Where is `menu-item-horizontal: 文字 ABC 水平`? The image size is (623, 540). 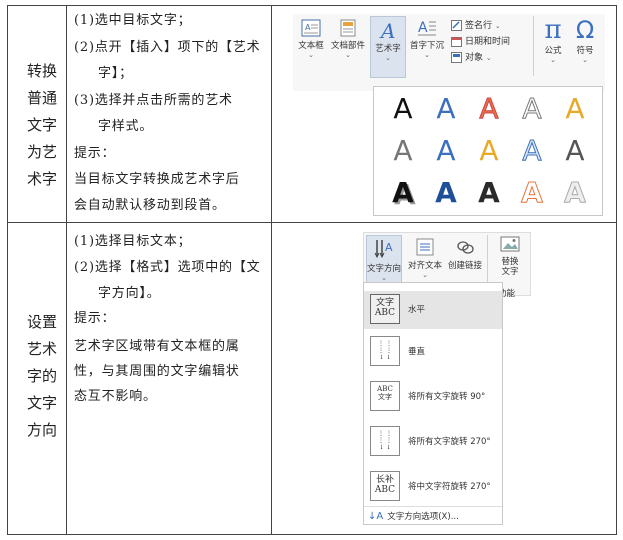
menu-item-horizontal: 文字 ABC 水平 is located at coordinates (433, 310).